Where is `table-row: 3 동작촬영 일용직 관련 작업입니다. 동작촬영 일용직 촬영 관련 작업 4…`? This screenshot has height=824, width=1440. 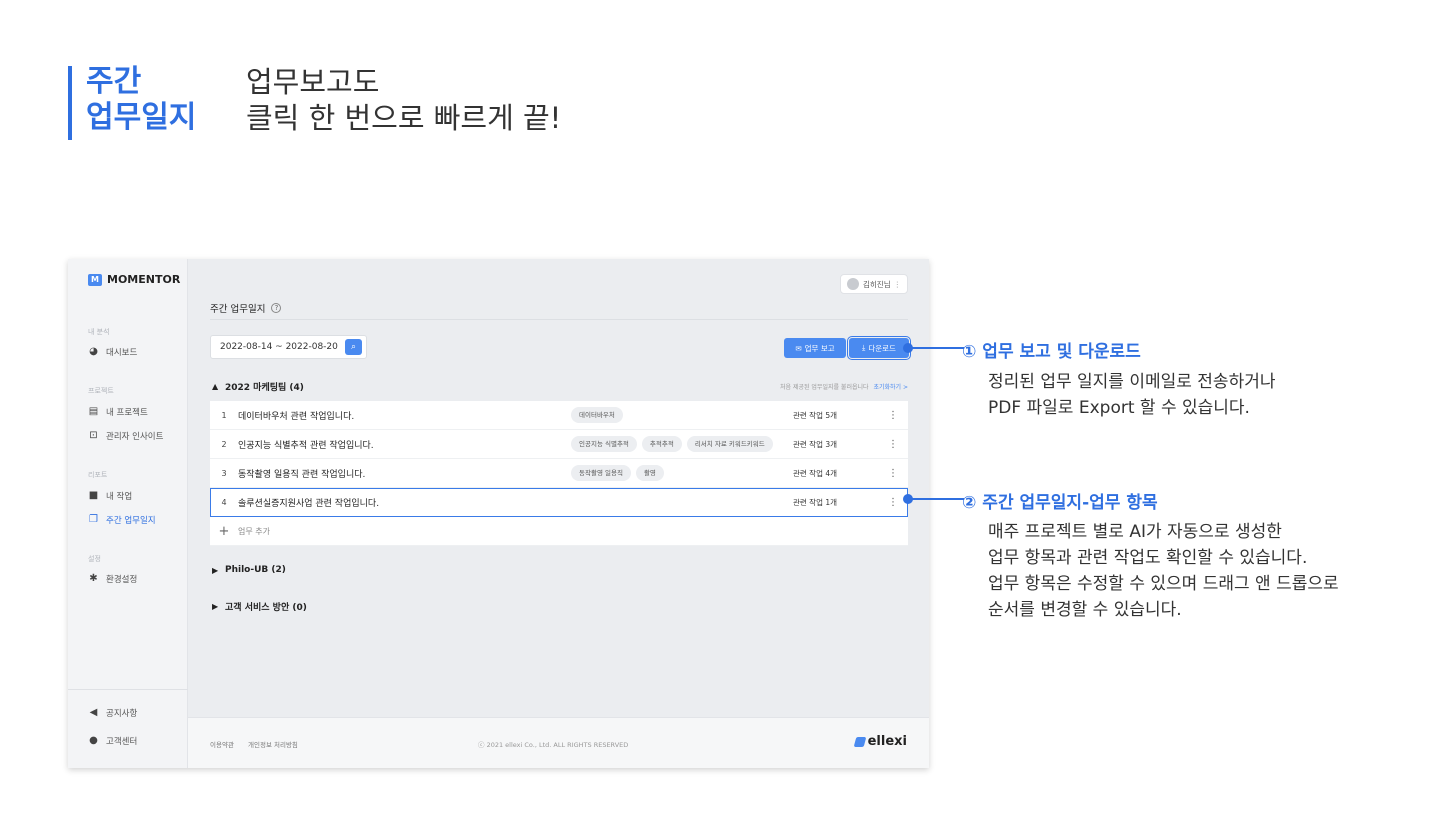
table-row: 3 동작촬영 일용직 관련 작업입니다. 동작촬영 일용직 촬영 관련 작업 4… is located at coordinates (559, 473).